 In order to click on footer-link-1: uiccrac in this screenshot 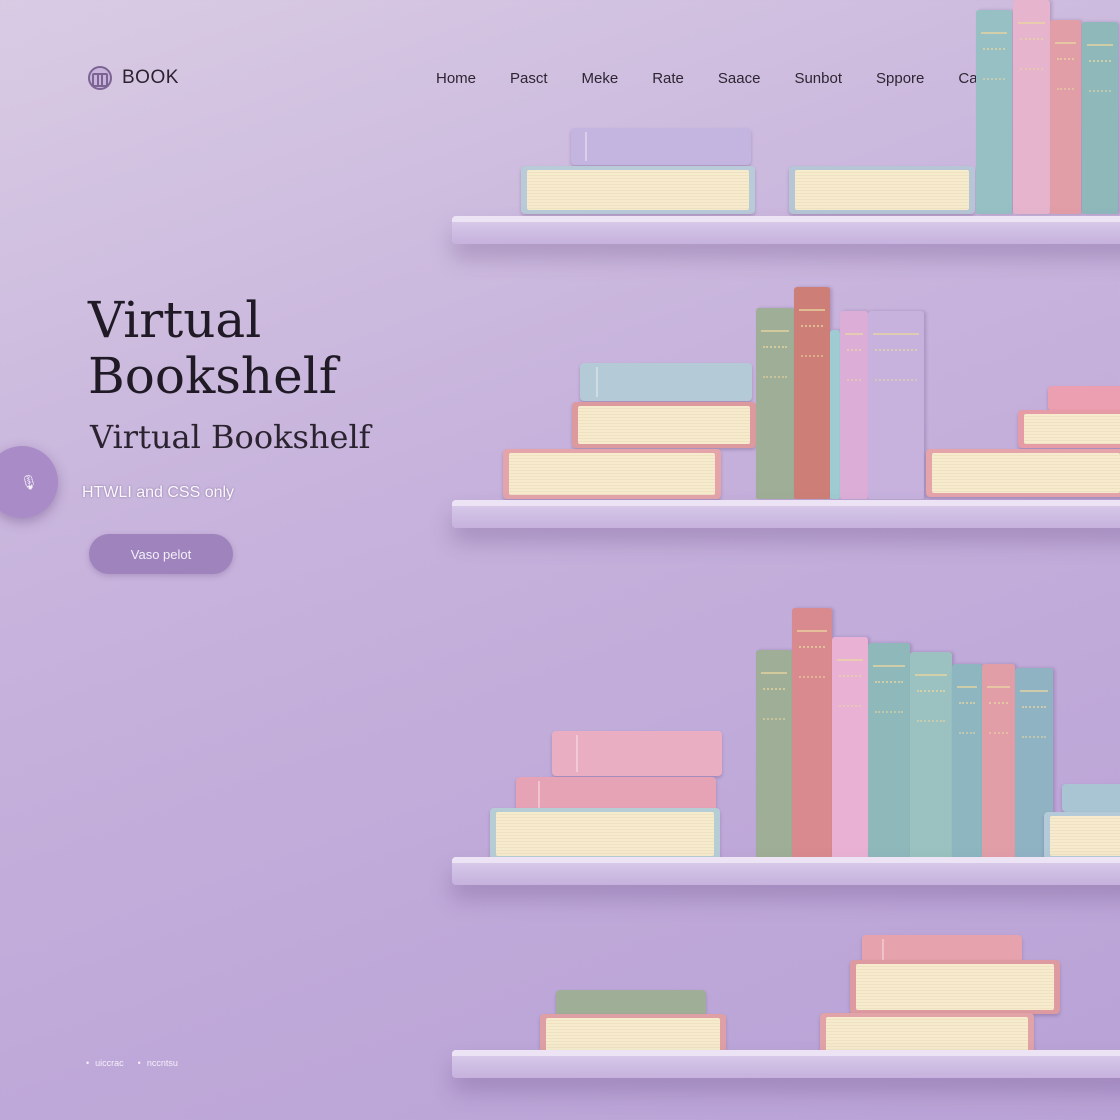, I will do `click(105, 1063)`.